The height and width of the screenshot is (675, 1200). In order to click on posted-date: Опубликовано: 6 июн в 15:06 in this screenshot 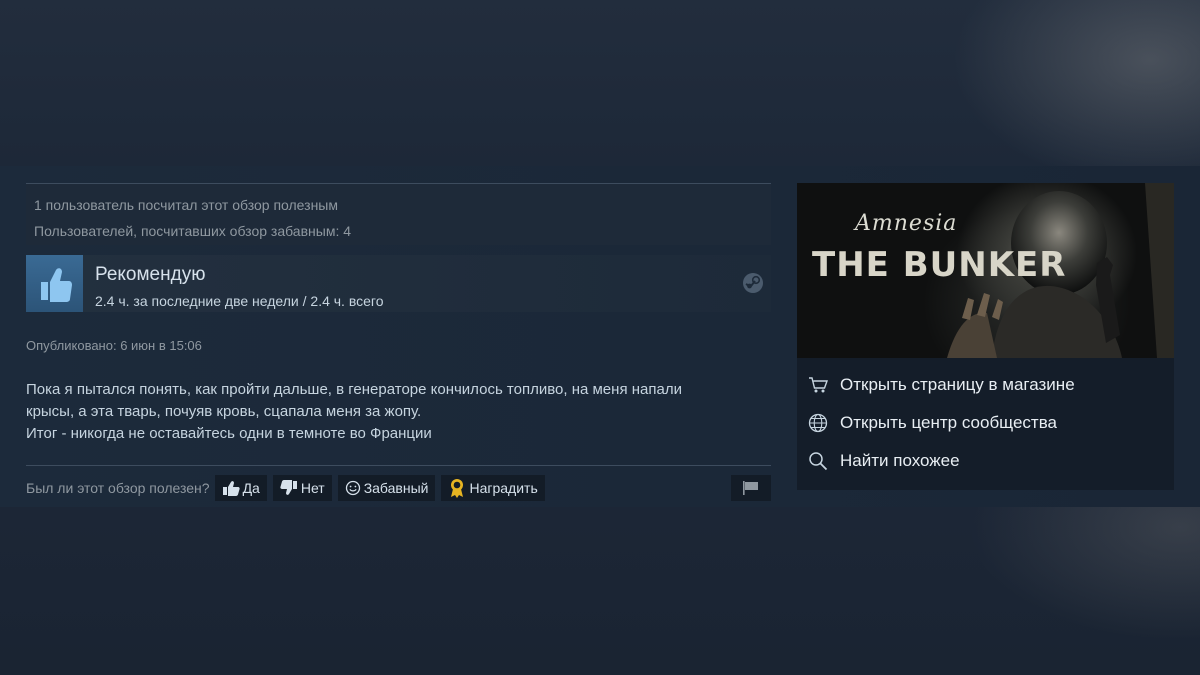, I will do `click(114, 345)`.